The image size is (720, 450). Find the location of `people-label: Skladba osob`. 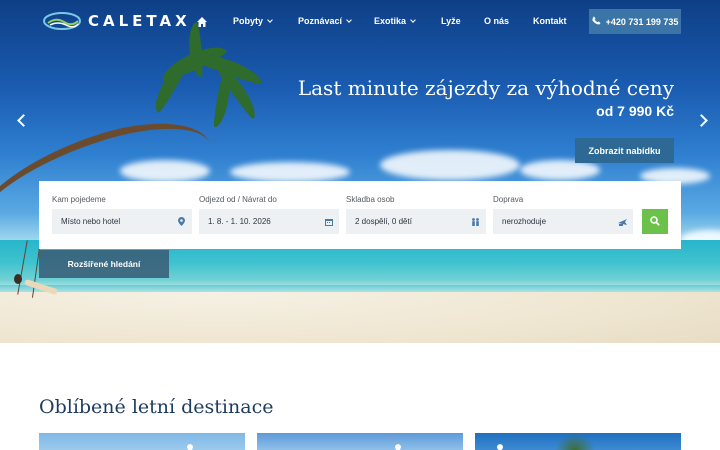

people-label: Skladba osob is located at coordinates (370, 199).